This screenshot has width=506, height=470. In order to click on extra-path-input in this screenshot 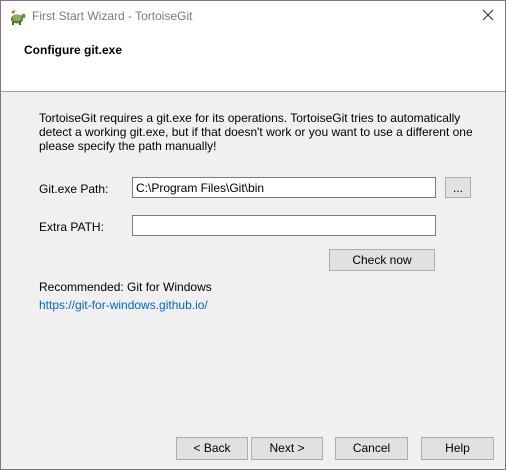, I will do `click(284, 225)`.